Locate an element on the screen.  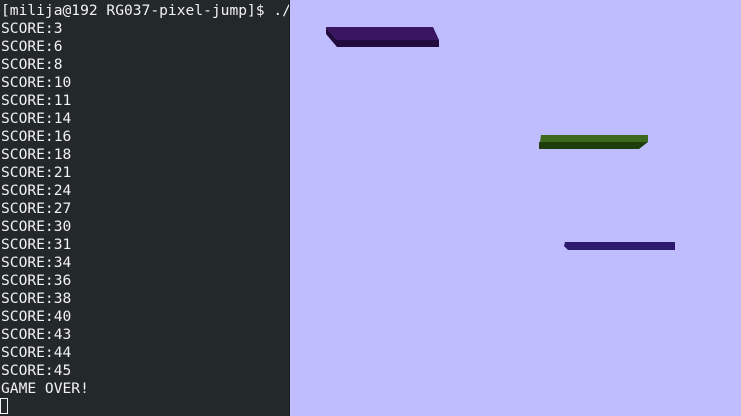
score-line: SCORE:14 is located at coordinates (36, 118).